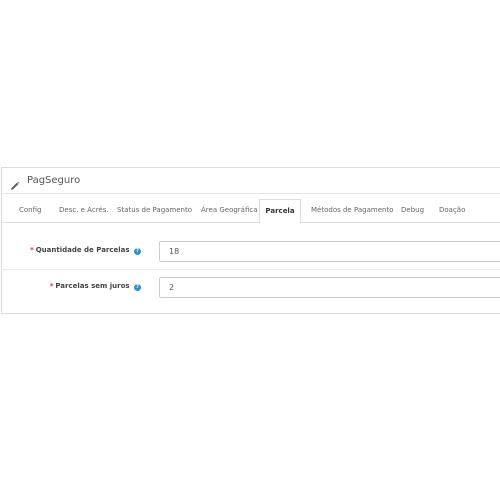 This screenshot has width=500, height=500. What do you see at coordinates (154, 211) in the screenshot?
I see `tab-status-pagamento: Status de Pagamento` at bounding box center [154, 211].